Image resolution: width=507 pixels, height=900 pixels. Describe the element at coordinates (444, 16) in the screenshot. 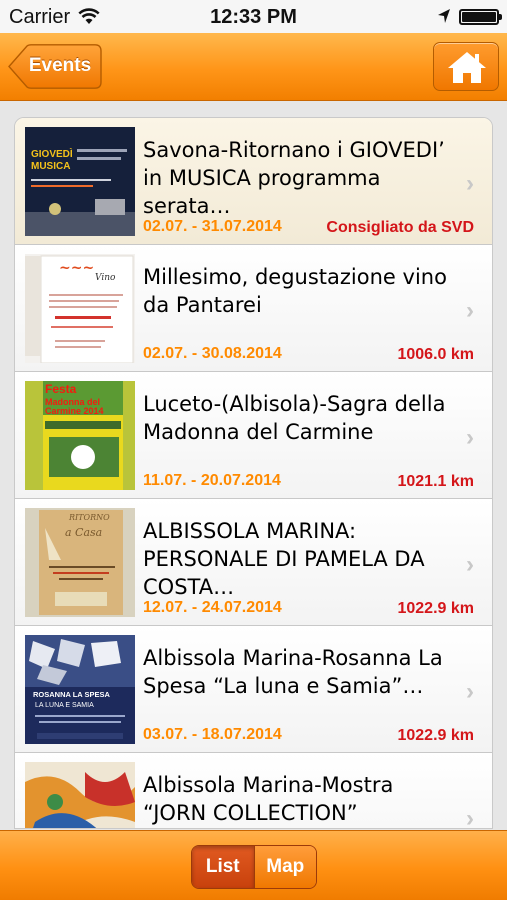

I see `location-arrow-icon` at that location.